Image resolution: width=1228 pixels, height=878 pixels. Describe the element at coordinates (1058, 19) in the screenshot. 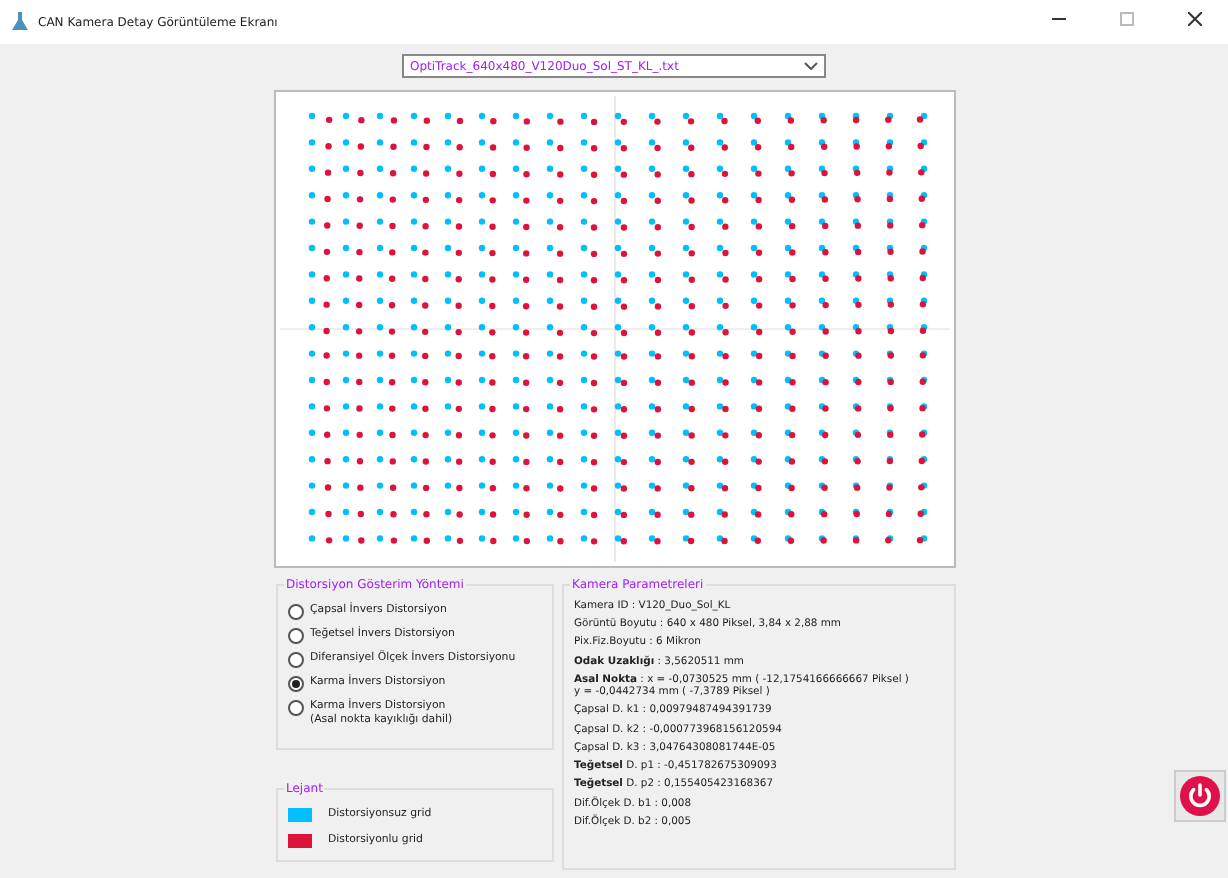

I see `minimize-icon` at that location.